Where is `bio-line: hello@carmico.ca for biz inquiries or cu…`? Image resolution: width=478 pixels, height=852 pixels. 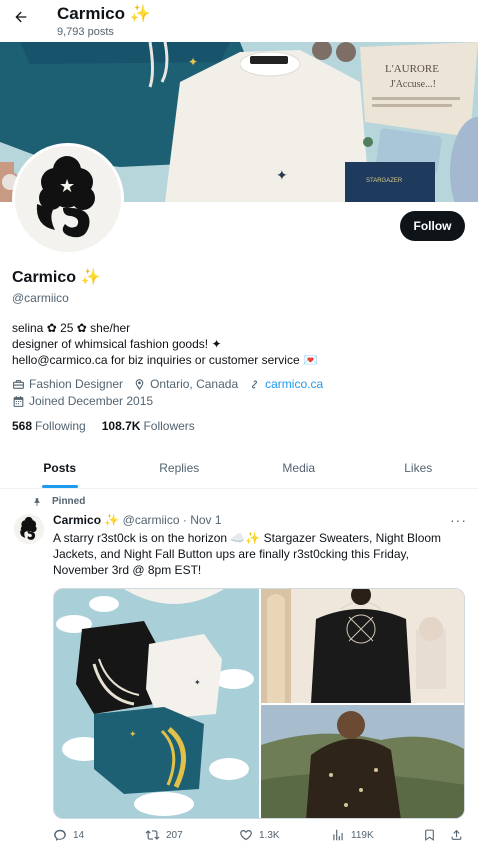 bio-line: hello@carmico.ca for biz inquiries or cu… is located at coordinates (165, 360).